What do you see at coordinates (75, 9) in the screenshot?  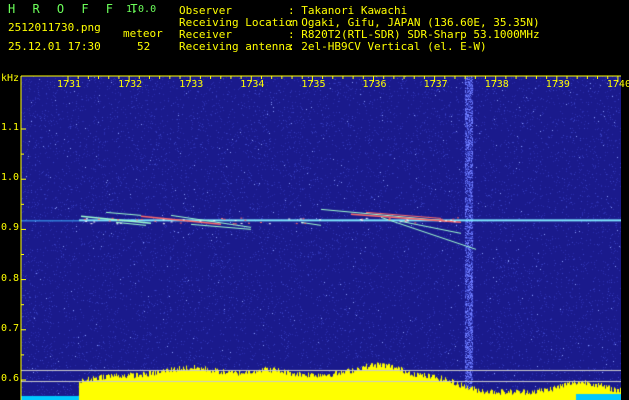 I see `app-logo: H R O F F T` at bounding box center [75, 9].